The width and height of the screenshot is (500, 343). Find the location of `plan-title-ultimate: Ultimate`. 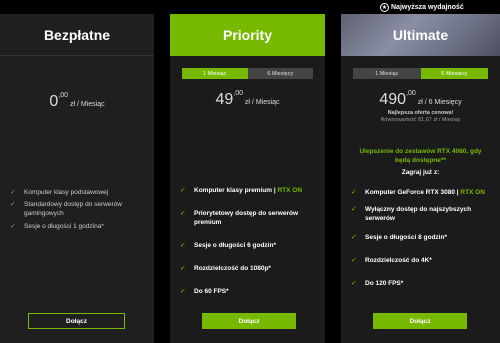

plan-title-ultimate: Ultimate is located at coordinates (420, 35).